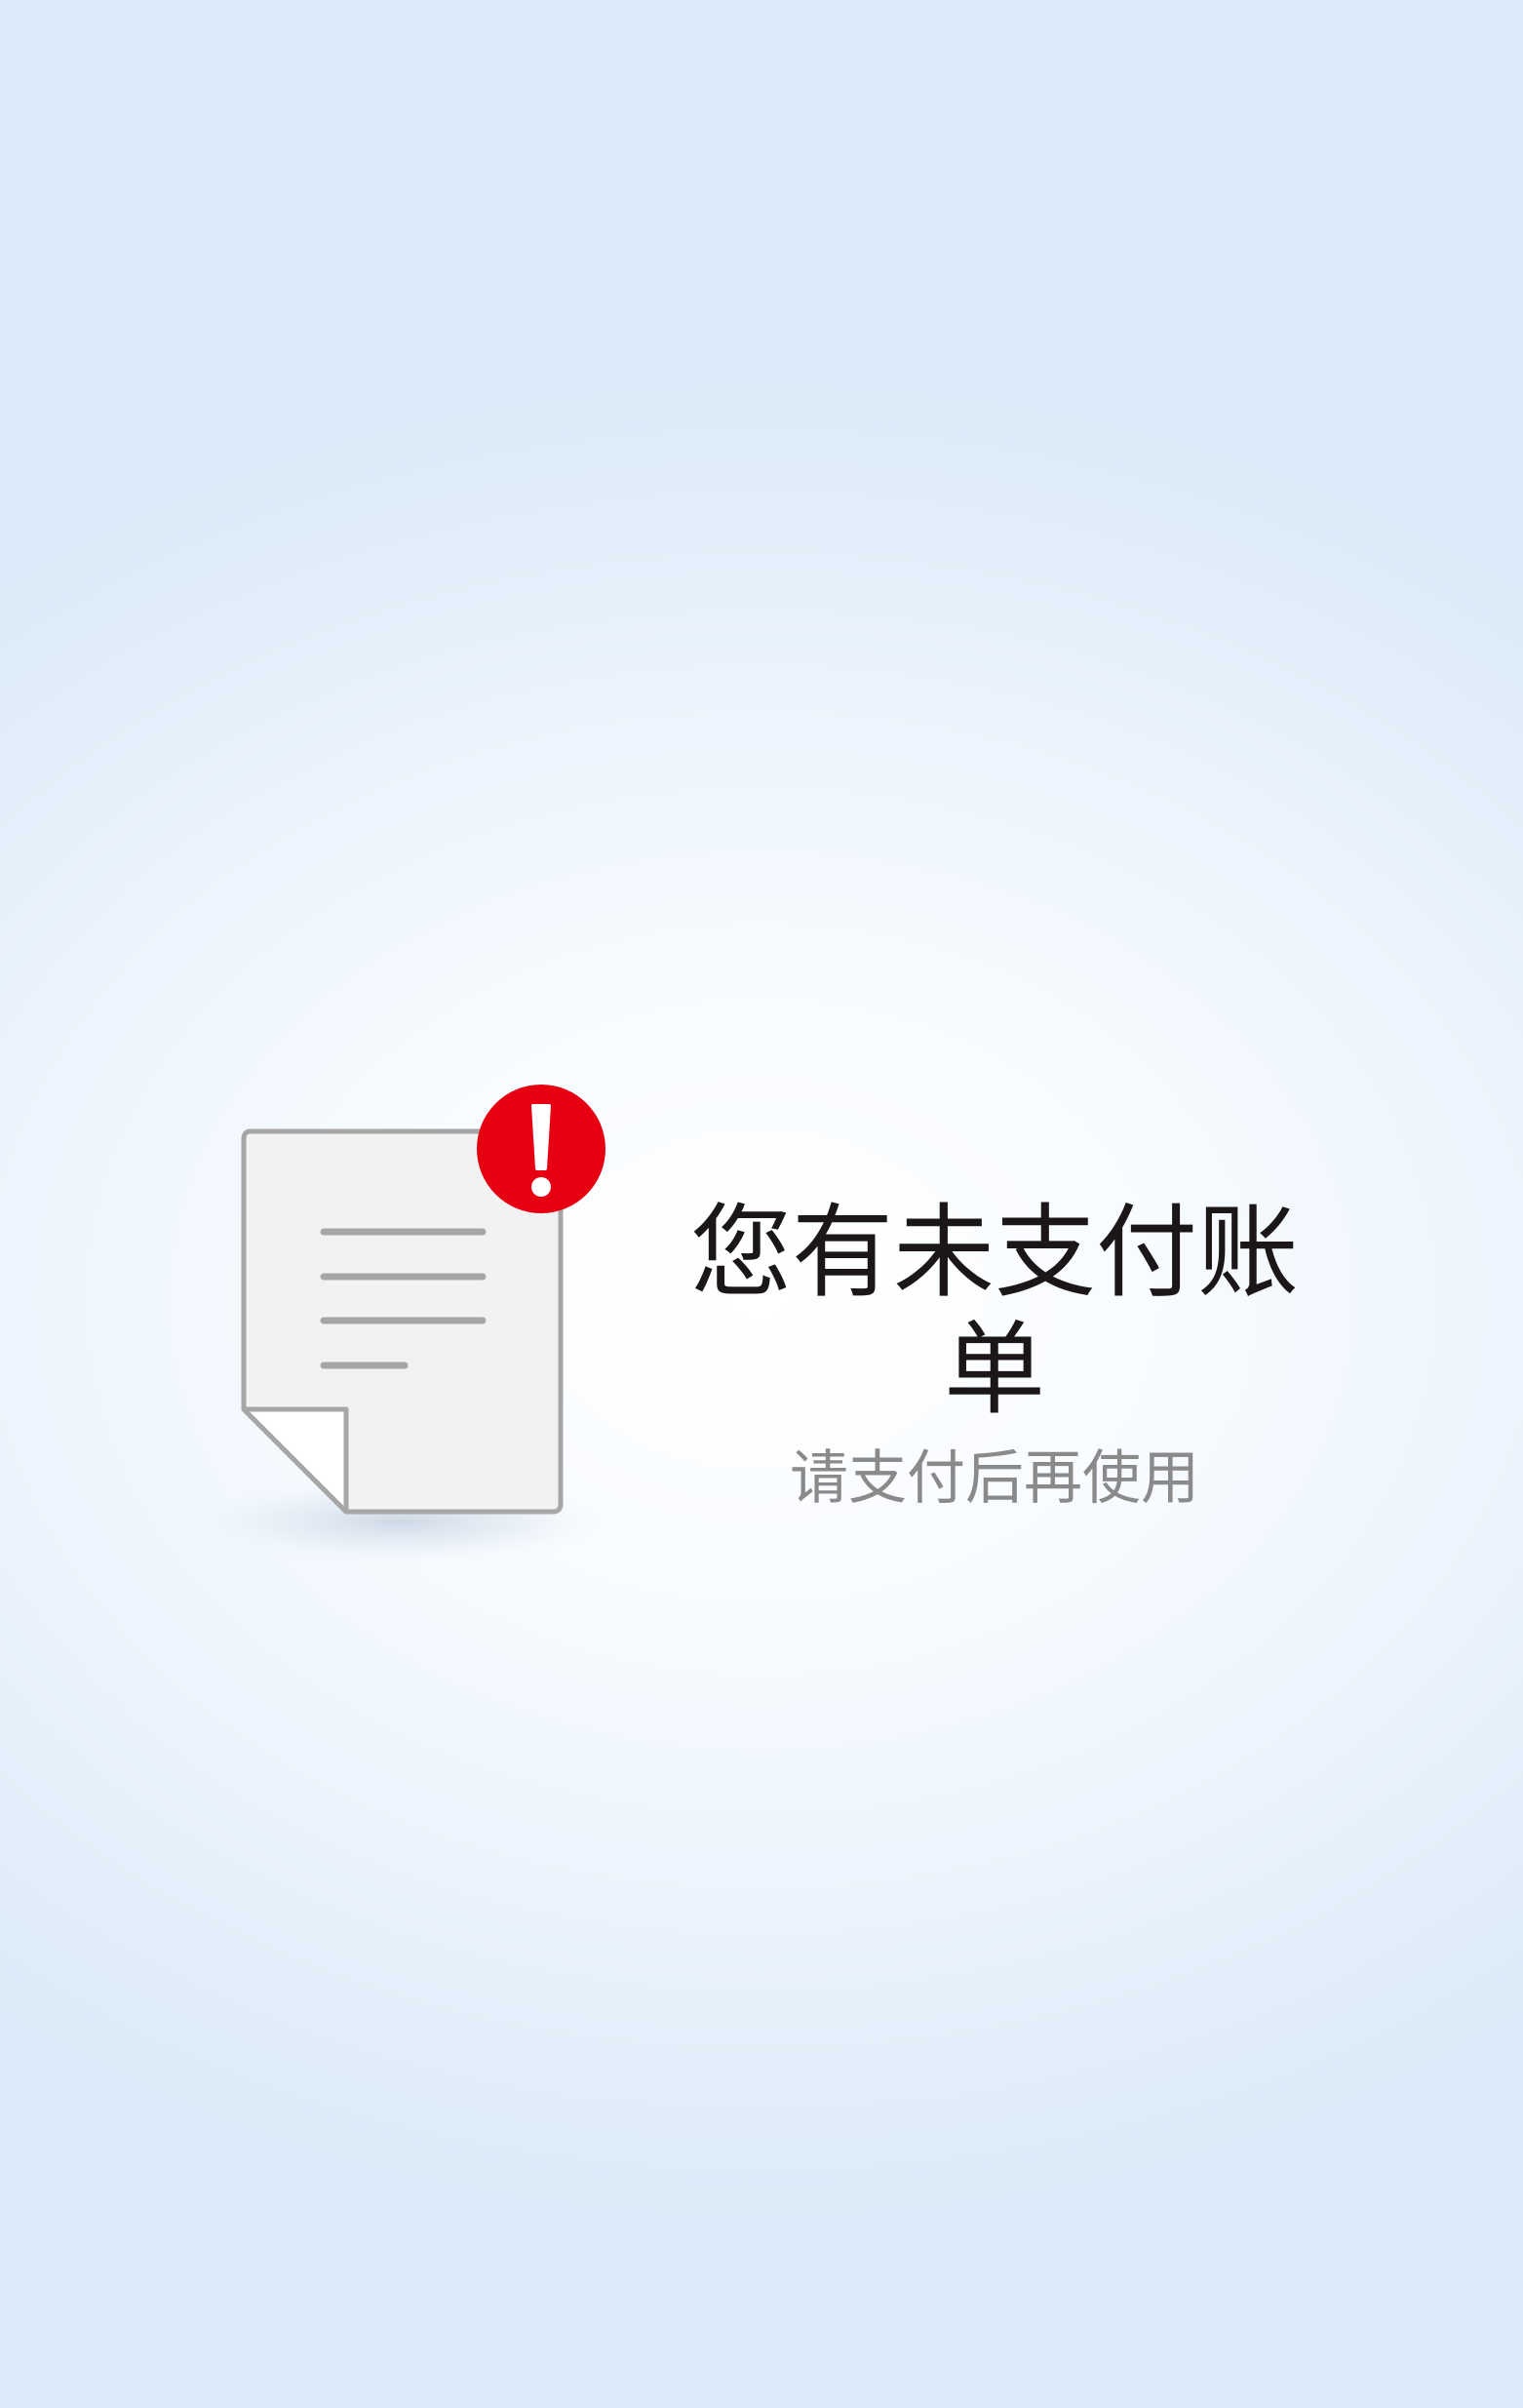 The image size is (1523, 2408). I want to click on document-illustration, so click(405, 1323).